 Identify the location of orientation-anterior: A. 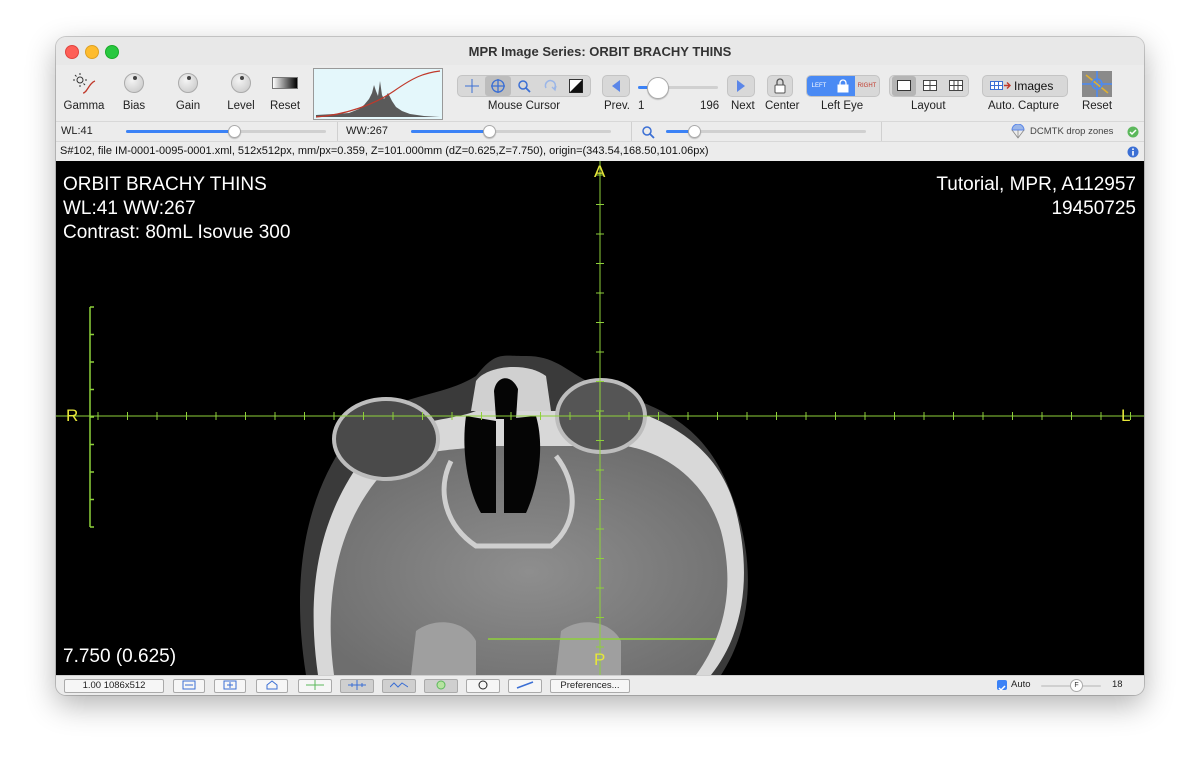
(600, 171).